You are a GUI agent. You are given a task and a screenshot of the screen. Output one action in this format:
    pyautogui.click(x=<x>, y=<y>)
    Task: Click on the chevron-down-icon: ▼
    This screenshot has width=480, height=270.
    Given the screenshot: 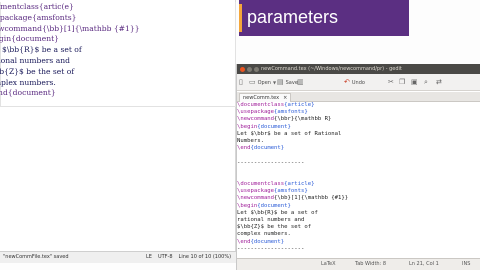 What is the action you would take?
    pyautogui.click(x=274, y=82)
    